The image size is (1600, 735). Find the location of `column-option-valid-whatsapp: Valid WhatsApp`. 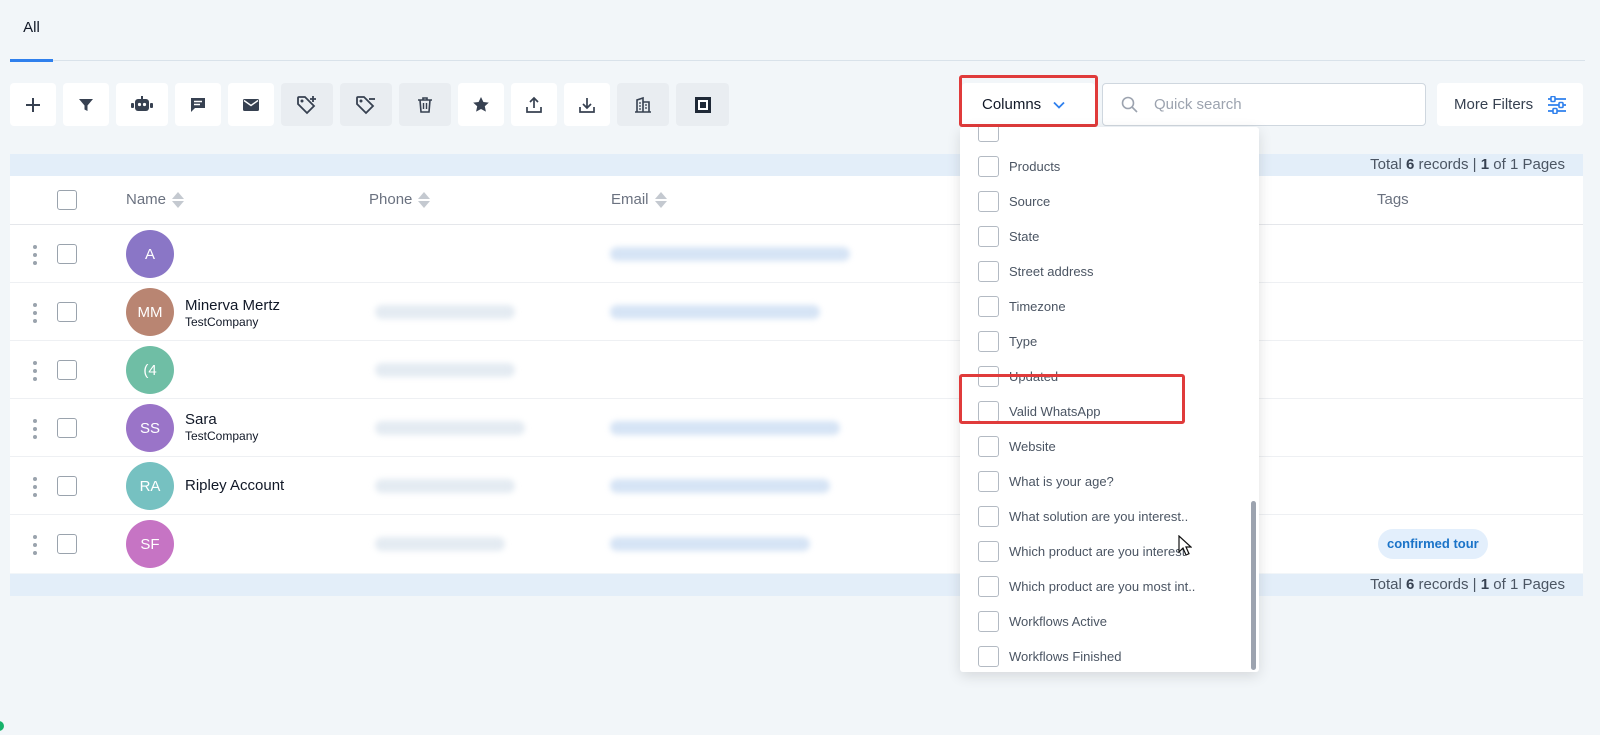

column-option-valid-whatsapp: Valid WhatsApp is located at coordinates (1039, 411).